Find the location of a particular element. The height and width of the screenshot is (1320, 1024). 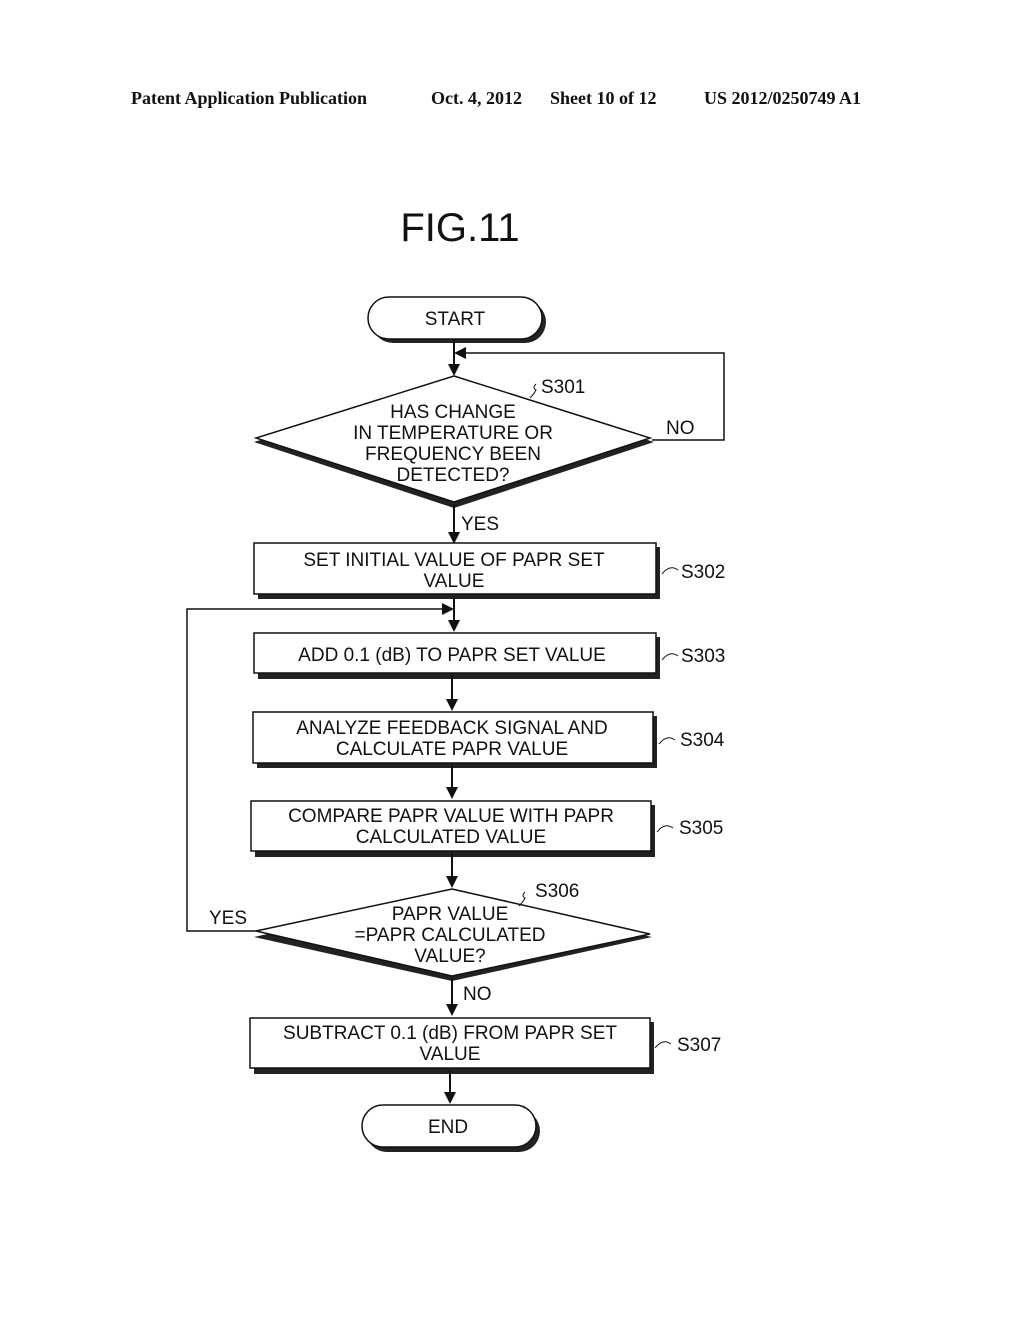

s307-line-2: VALUE is located at coordinates (450, 1054).